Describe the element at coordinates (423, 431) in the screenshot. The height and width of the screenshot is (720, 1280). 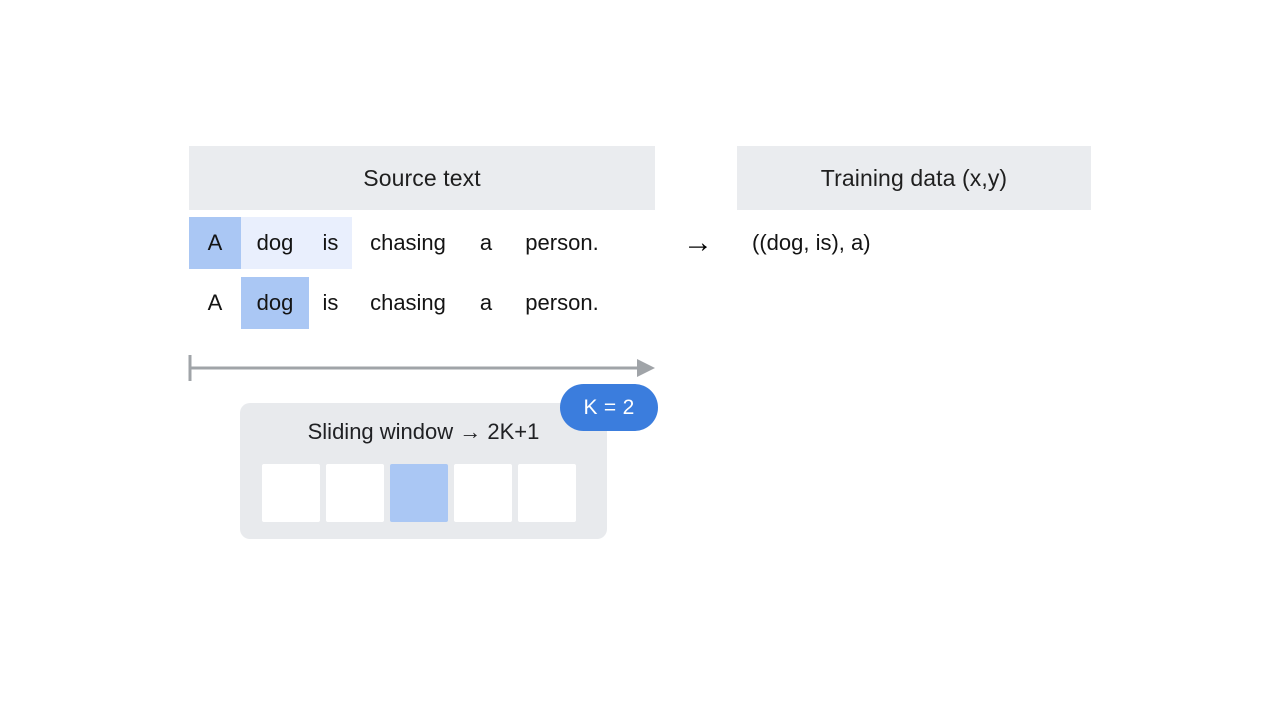
I see `sliding-window-title: Sliding window → 2K+1` at that location.